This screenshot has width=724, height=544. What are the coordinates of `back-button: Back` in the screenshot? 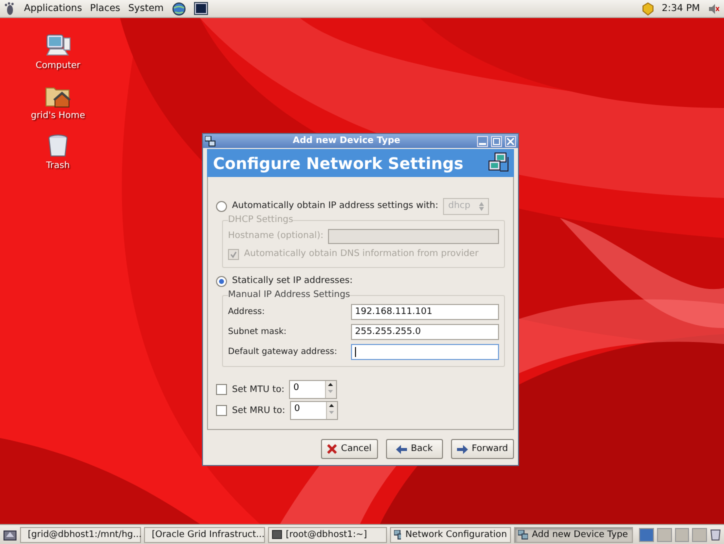 It's located at (414, 449).